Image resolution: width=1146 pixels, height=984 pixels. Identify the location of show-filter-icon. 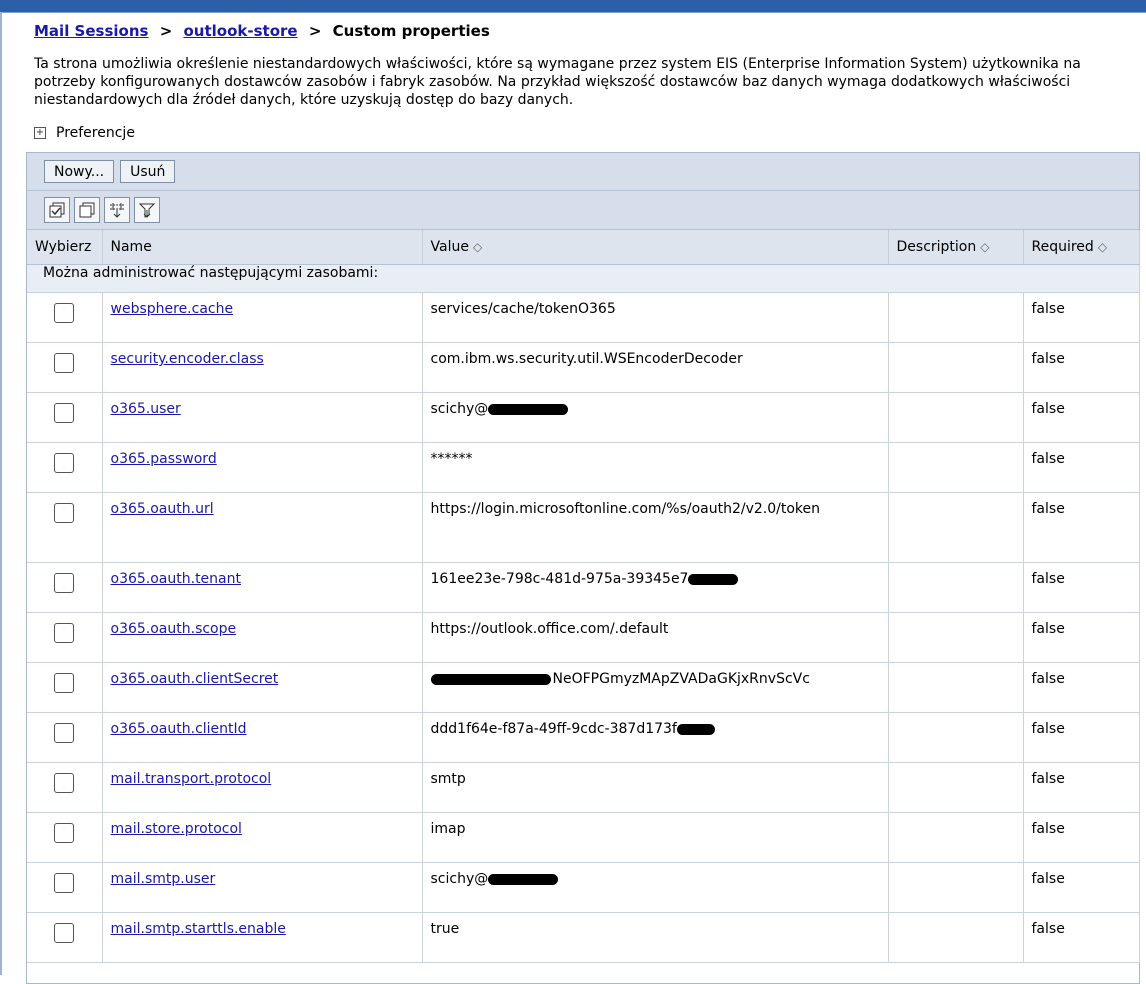
(117, 210).